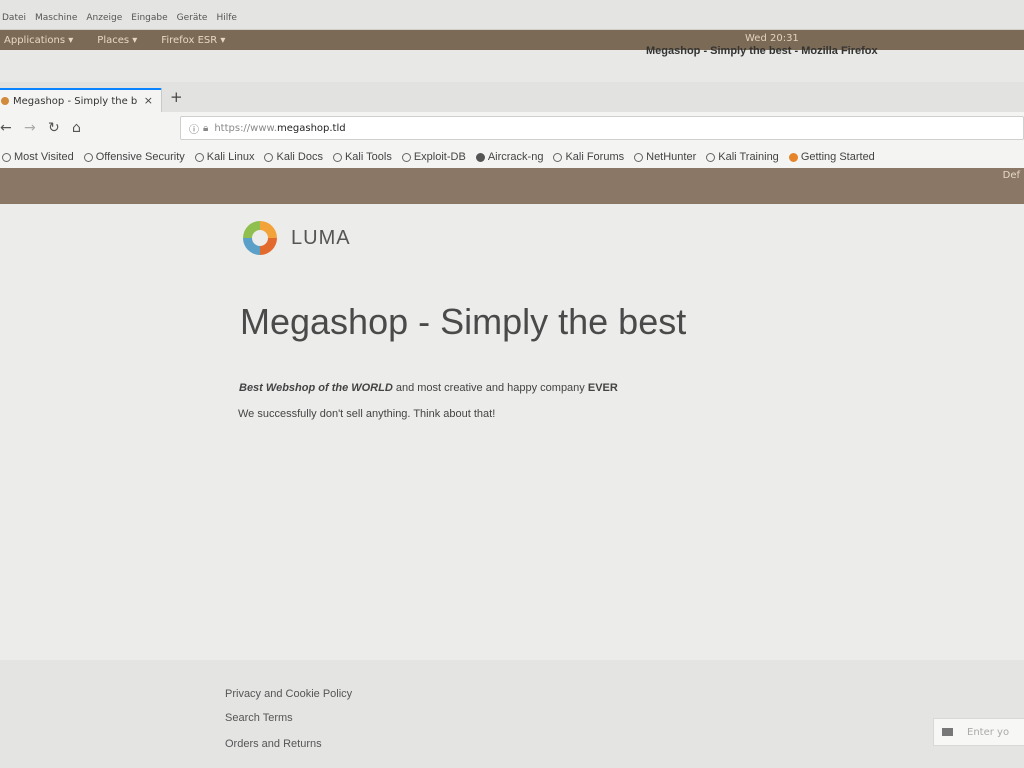 Image resolution: width=1024 pixels, height=768 pixels. I want to click on vm-menu-anzeige: Anzeige, so click(104, 18).